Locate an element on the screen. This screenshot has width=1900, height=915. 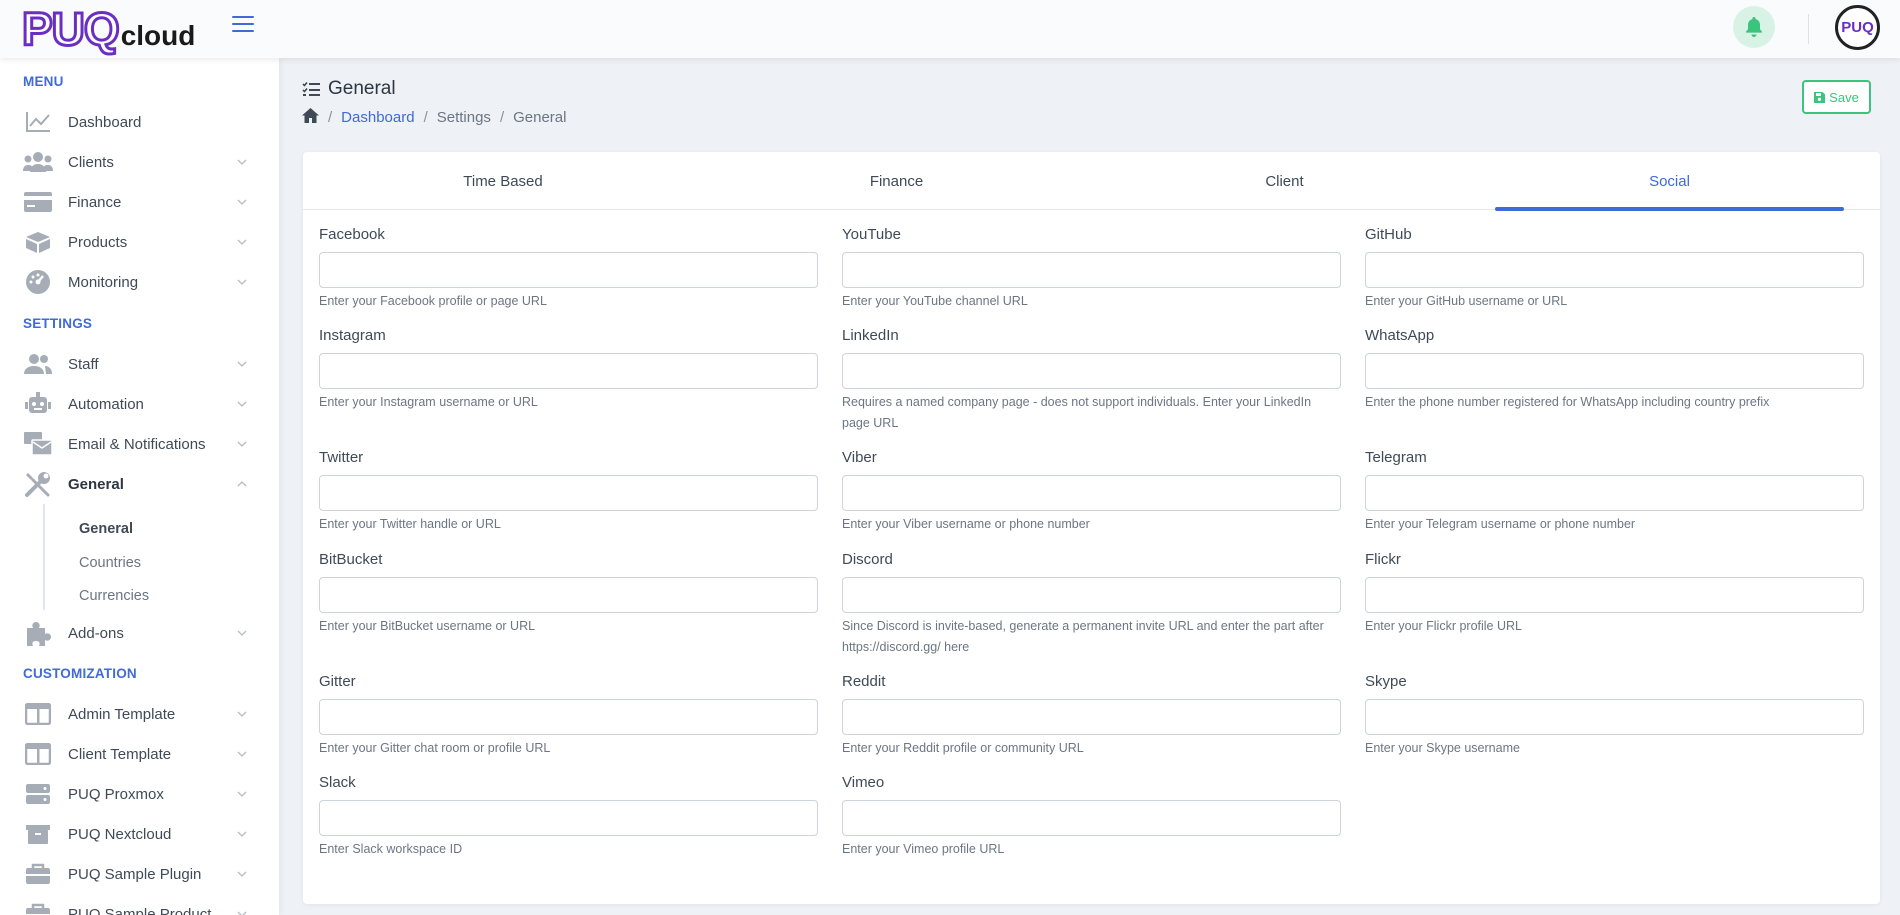
sidebar-item-label: Client Template is located at coordinates (120, 754).